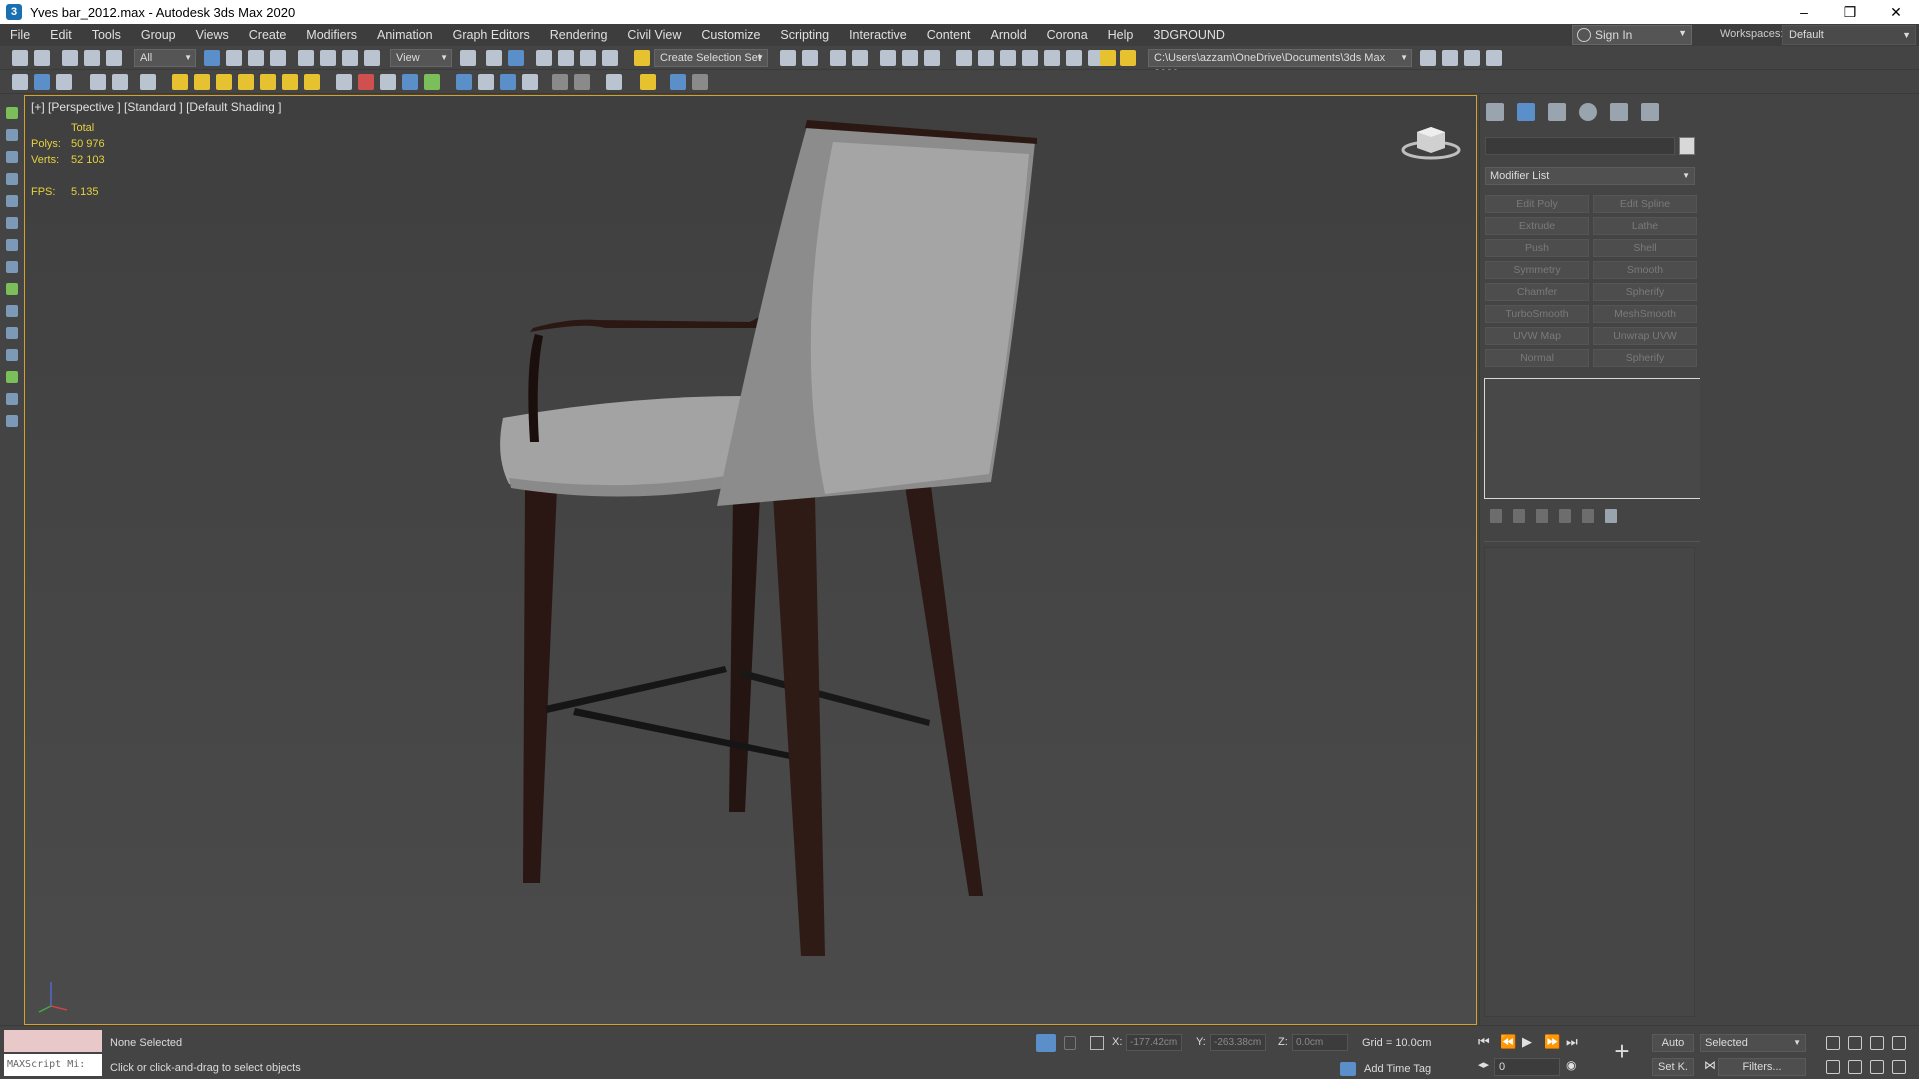  Describe the element at coordinates (1495, 112) in the screenshot. I see `create-tab-icon` at that location.